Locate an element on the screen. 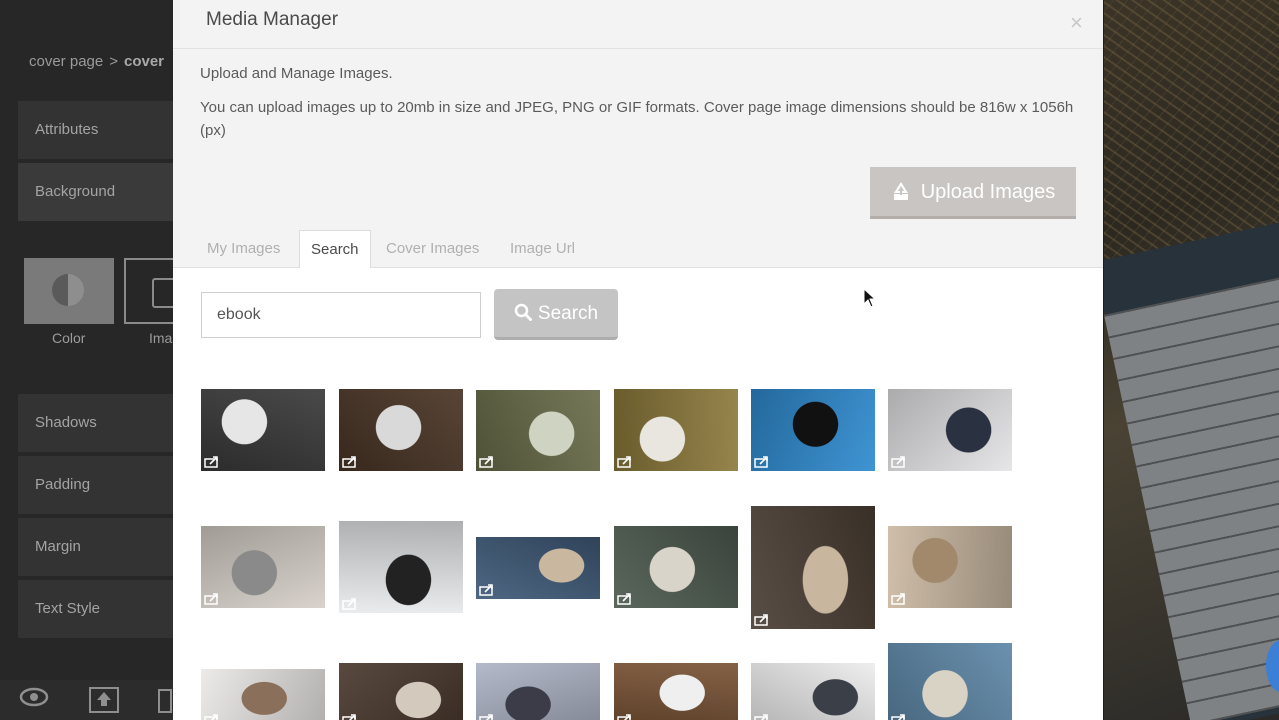 This screenshot has height=720, width=1279. close-icon: × is located at coordinates (1076, 23).